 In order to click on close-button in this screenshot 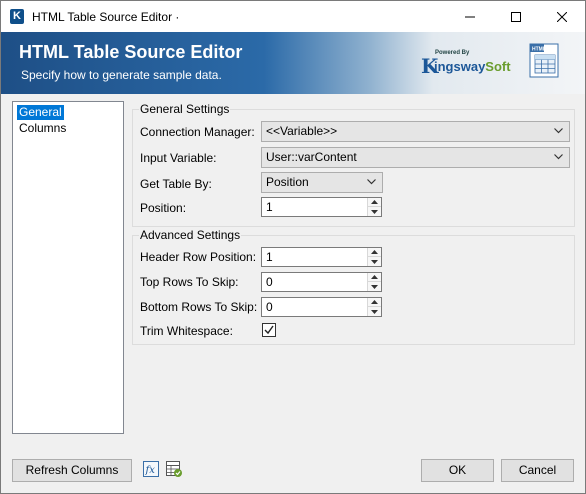, I will do `click(562, 16)`.